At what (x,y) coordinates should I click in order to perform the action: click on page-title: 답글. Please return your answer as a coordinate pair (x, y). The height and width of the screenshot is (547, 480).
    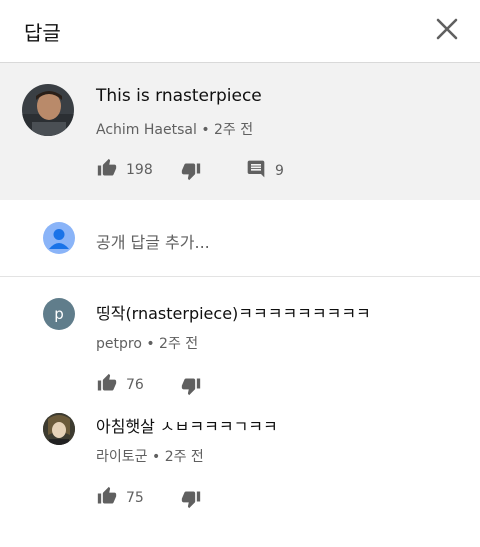
    Looking at the image, I should click on (42, 33).